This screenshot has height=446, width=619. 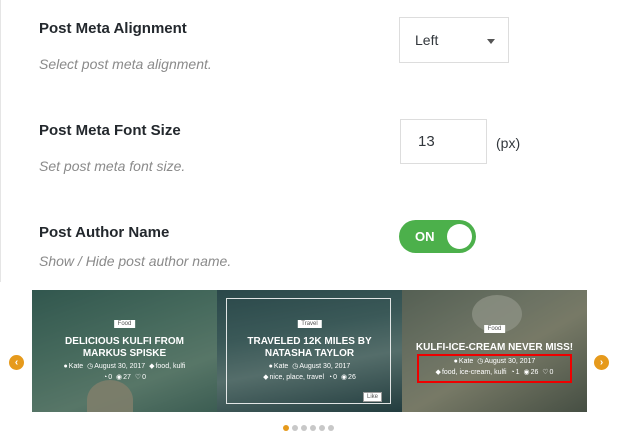 I want to click on like-count: 0, so click(x=144, y=377).